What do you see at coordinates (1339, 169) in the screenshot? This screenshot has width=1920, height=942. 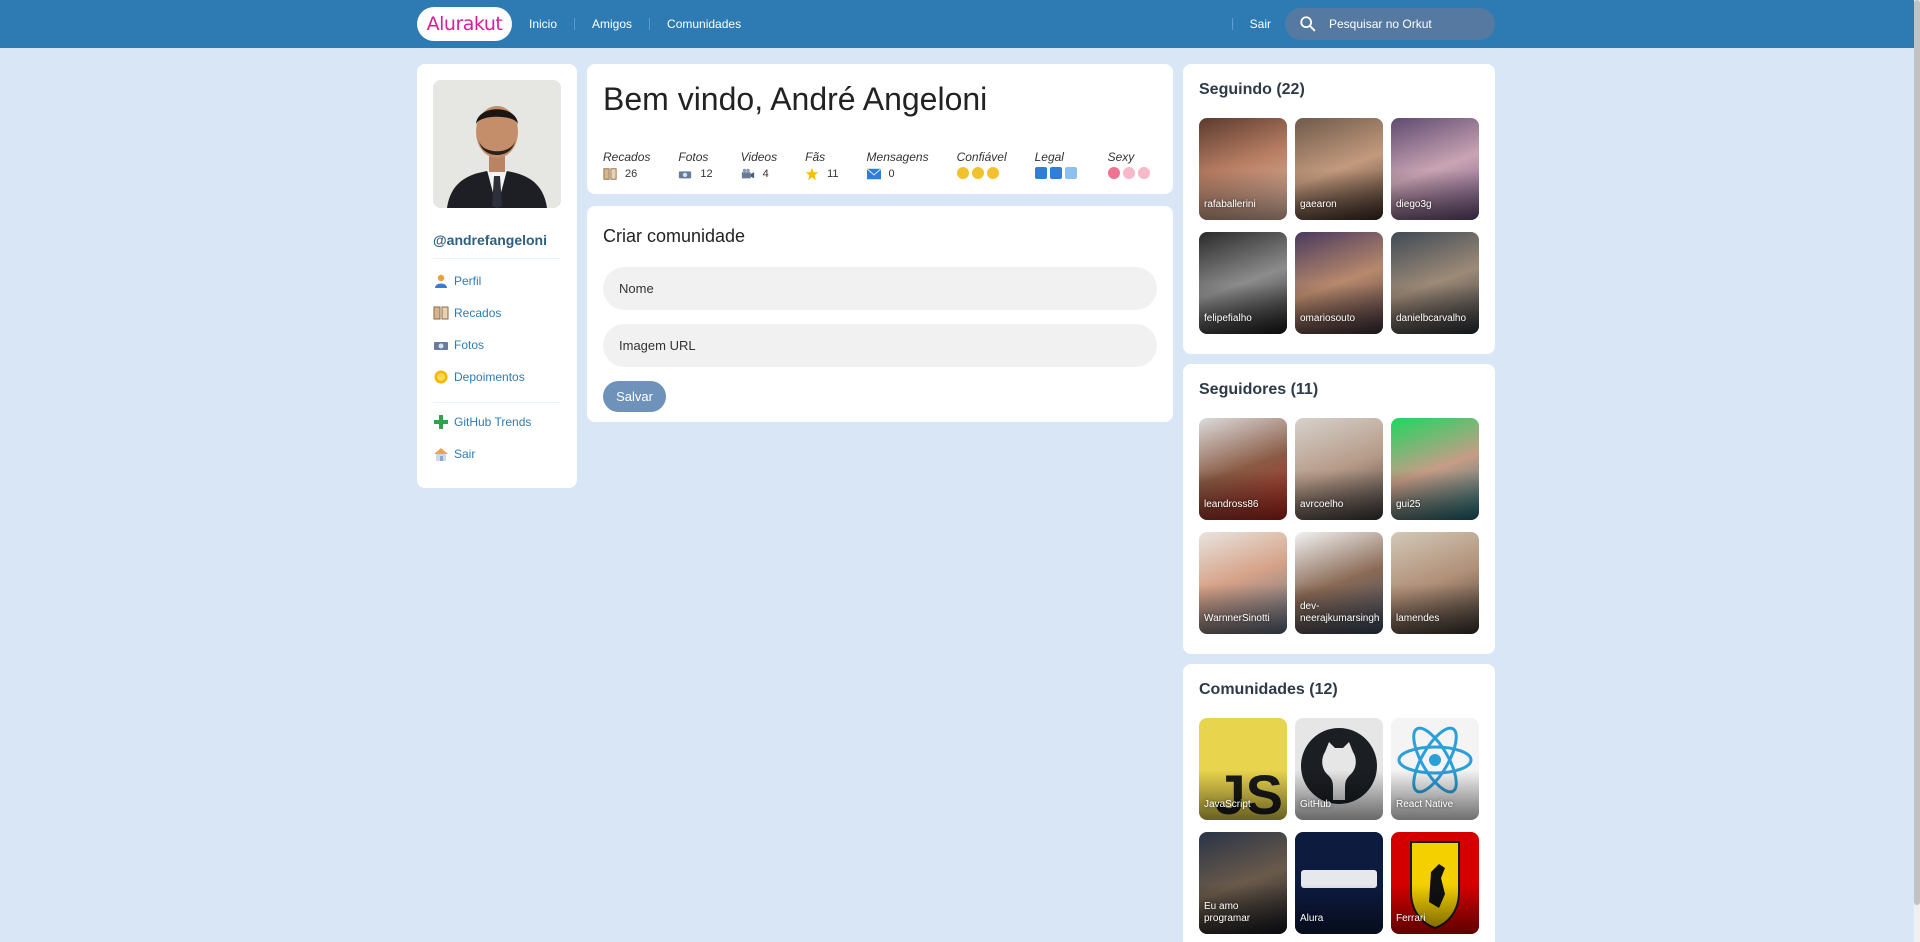 I see `following-card: gaearon` at bounding box center [1339, 169].